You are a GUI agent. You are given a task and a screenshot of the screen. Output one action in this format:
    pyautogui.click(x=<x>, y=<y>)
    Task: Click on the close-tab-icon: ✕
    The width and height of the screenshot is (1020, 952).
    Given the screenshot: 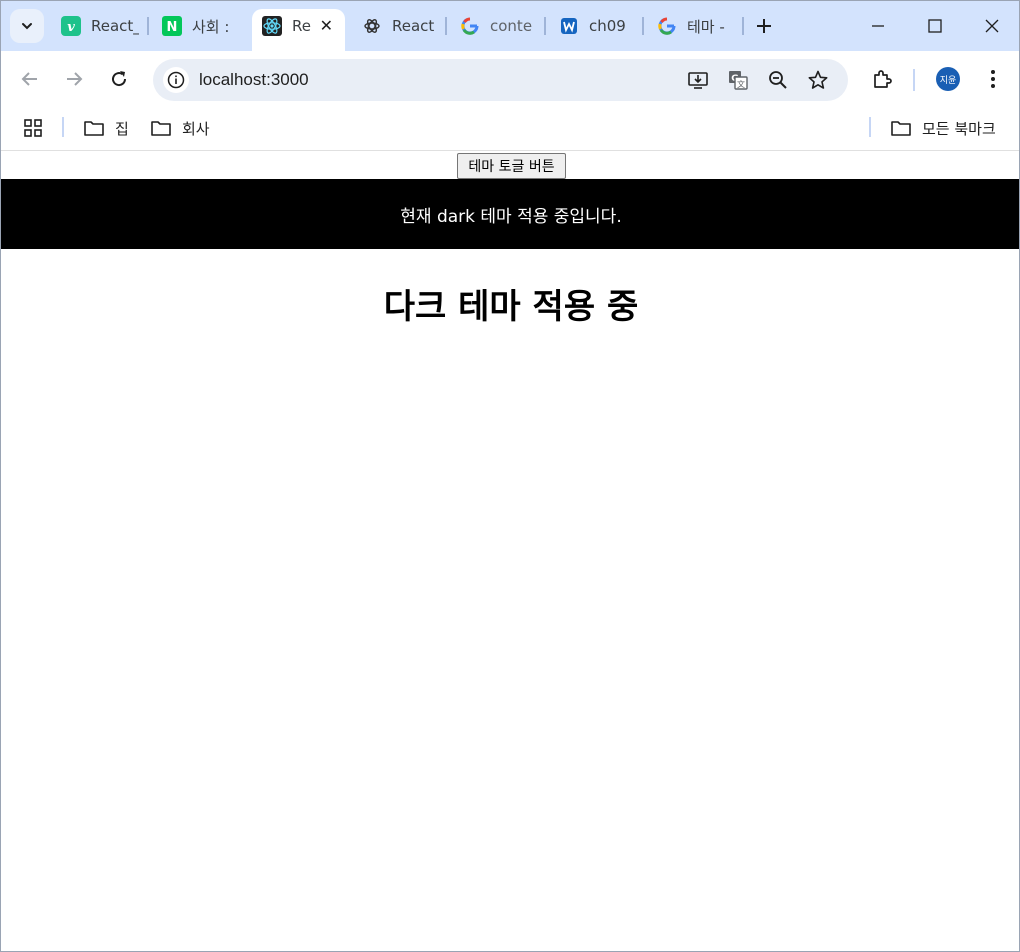 What is the action you would take?
    pyautogui.click(x=326, y=25)
    